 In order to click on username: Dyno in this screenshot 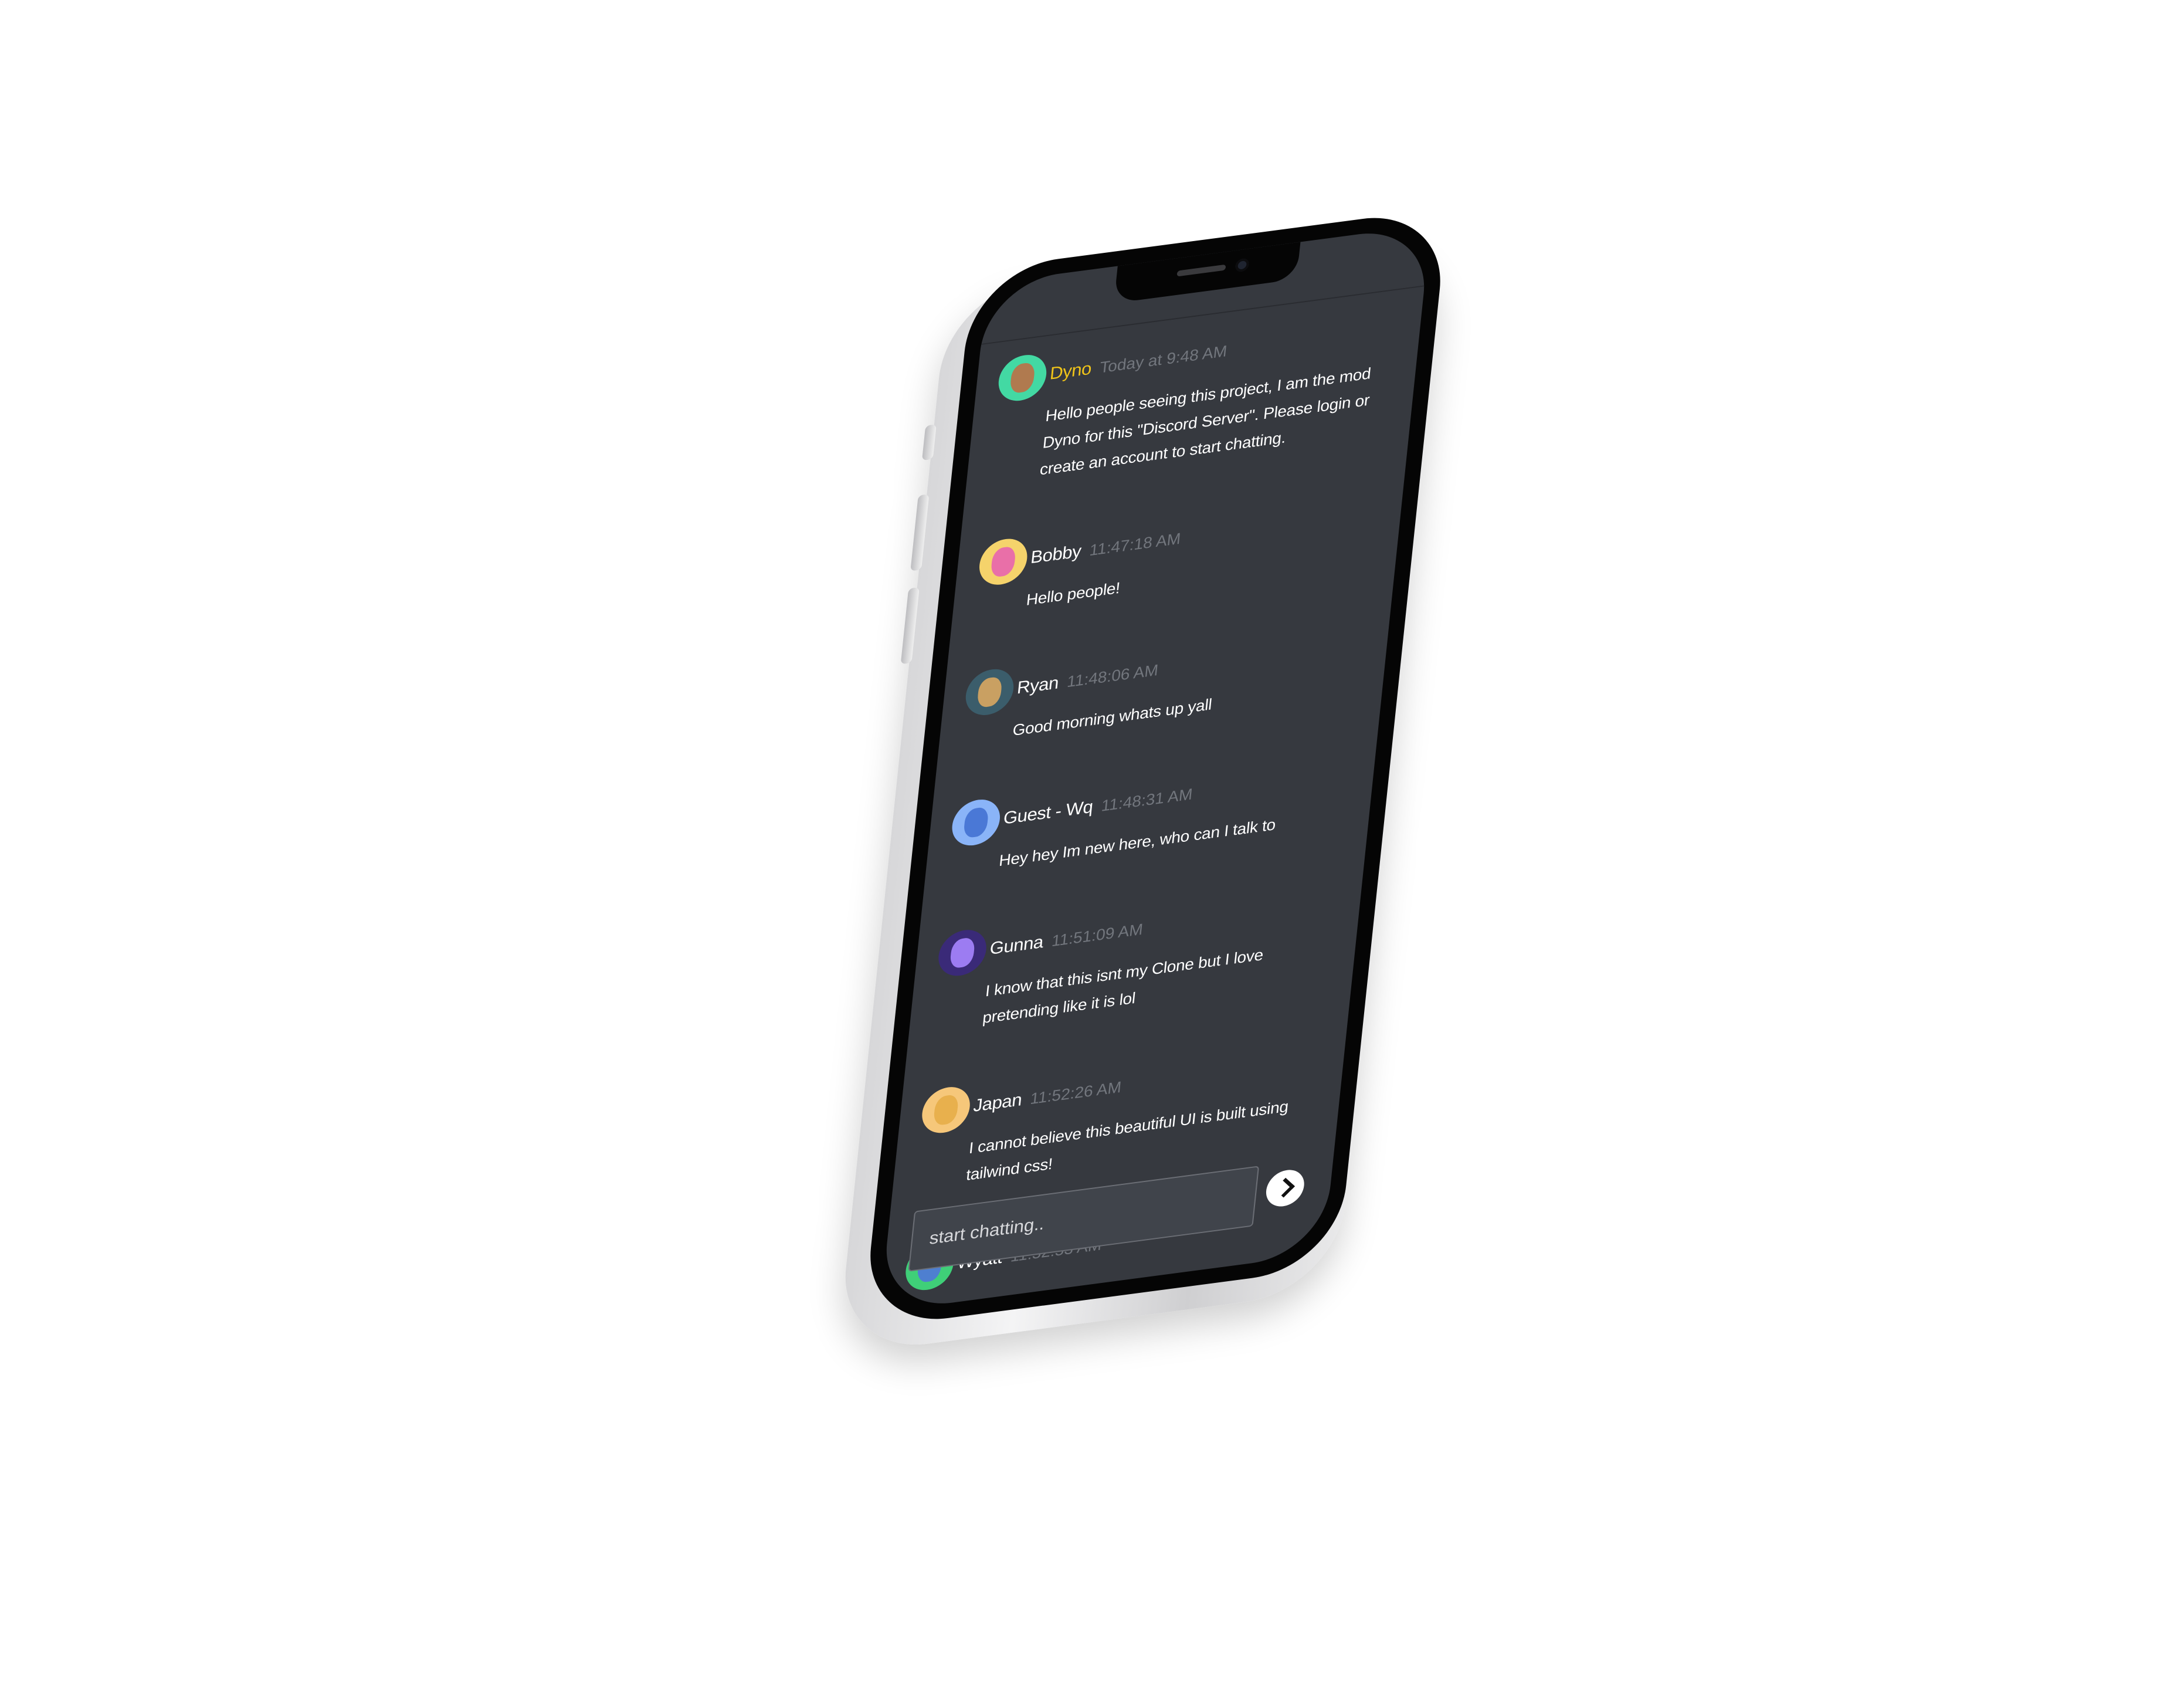, I will do `click(1071, 372)`.